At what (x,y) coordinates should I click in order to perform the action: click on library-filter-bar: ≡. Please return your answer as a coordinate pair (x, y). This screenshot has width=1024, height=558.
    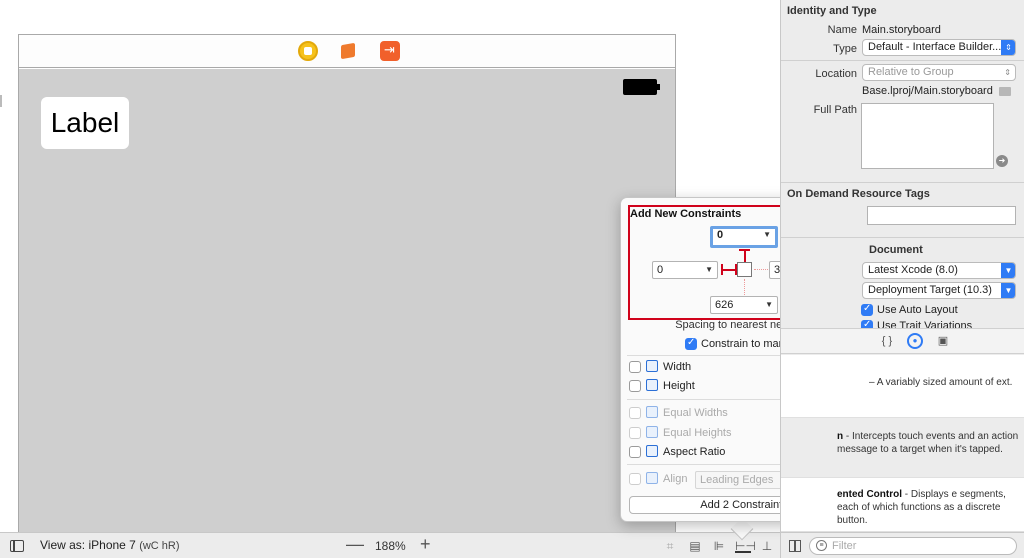
    Looking at the image, I should click on (902, 545).